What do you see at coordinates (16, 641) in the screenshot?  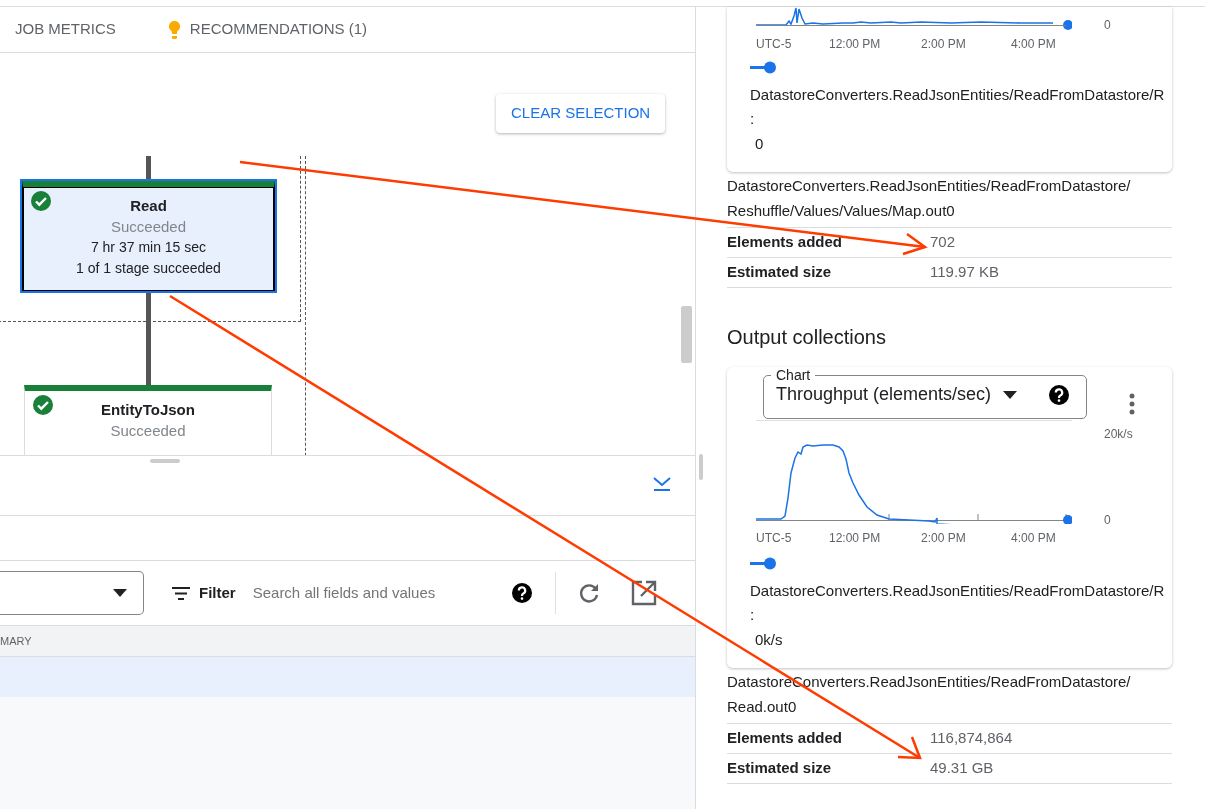 I see `column-header: MARY` at bounding box center [16, 641].